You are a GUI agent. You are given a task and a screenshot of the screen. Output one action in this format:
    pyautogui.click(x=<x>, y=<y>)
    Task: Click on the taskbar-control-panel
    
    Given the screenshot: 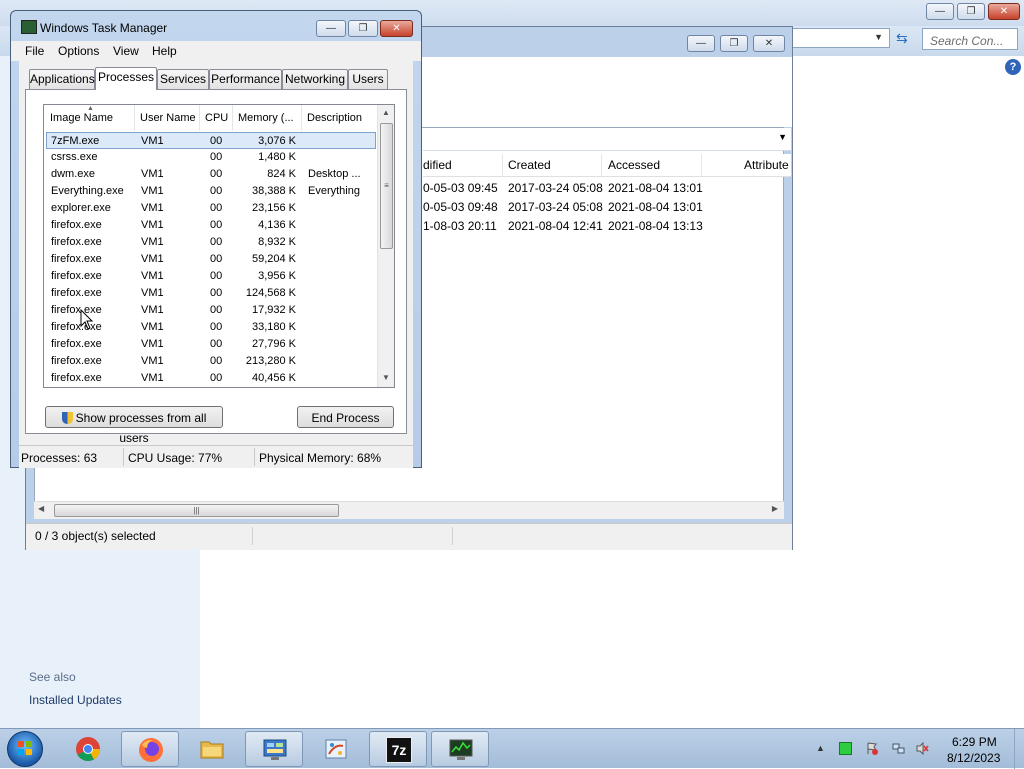 What is the action you would take?
    pyautogui.click(x=274, y=749)
    